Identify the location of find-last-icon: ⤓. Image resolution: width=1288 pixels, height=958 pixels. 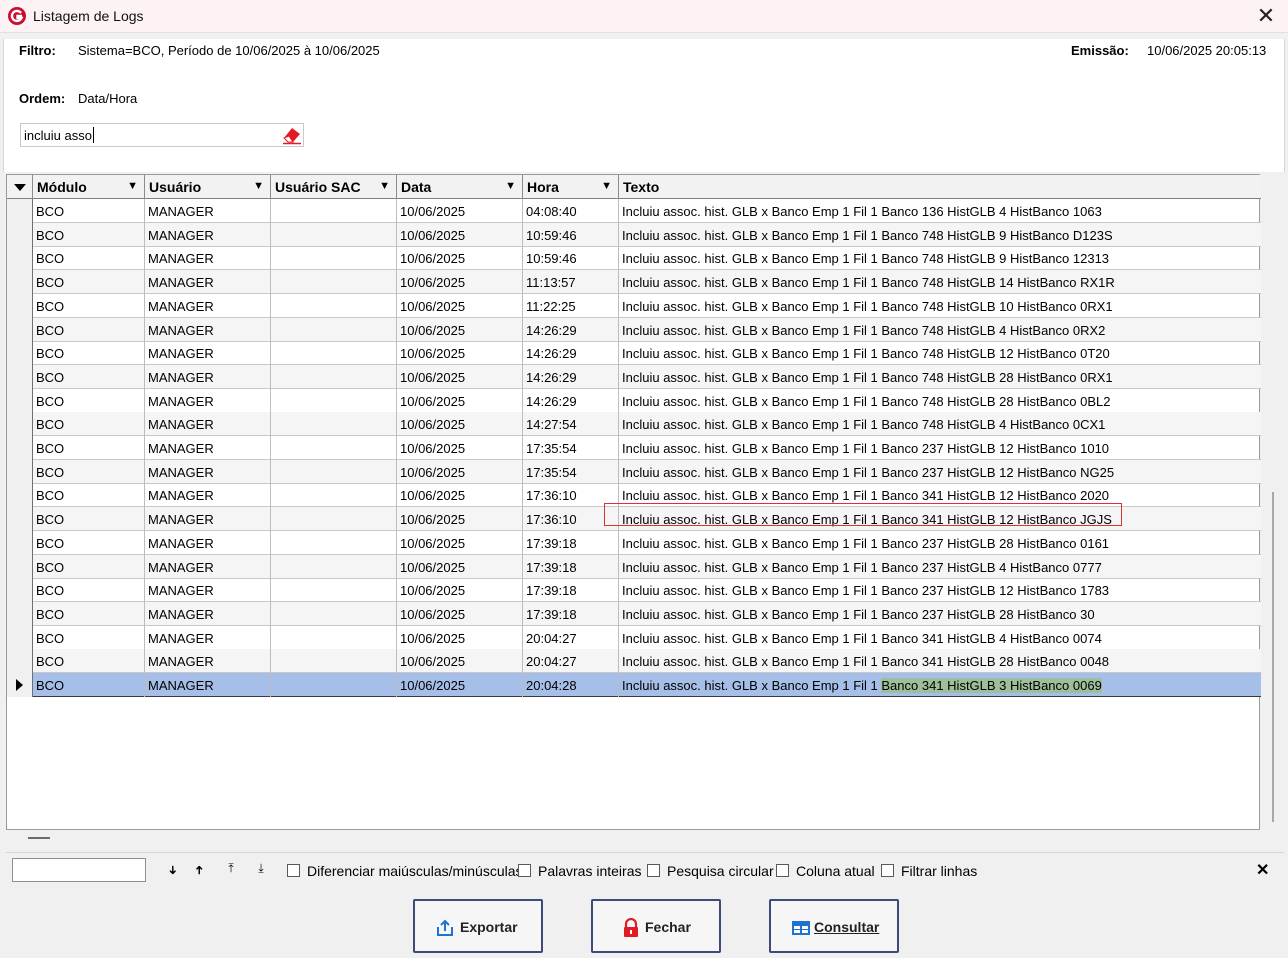
(261, 870).